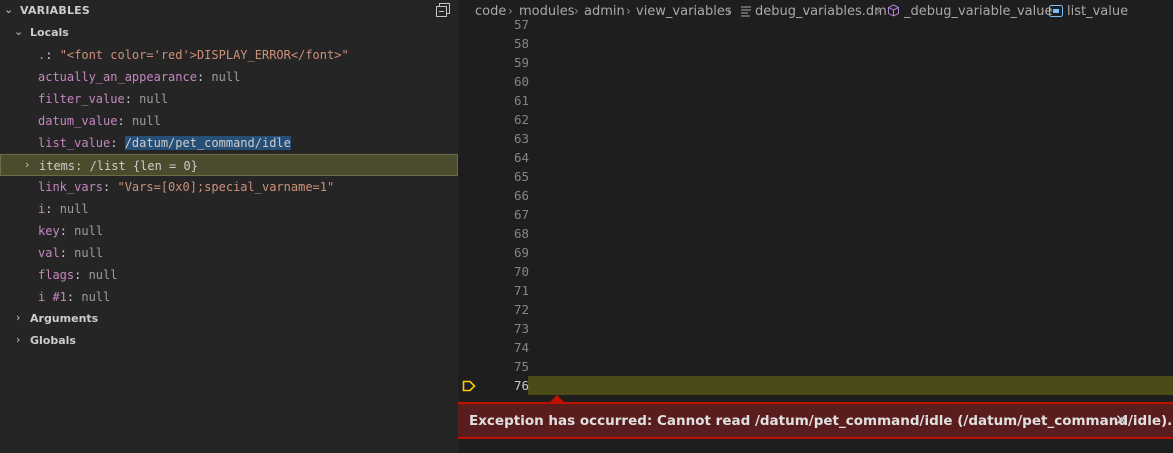 This screenshot has width=1173, height=453. I want to click on variable-name: items, so click(57, 166).